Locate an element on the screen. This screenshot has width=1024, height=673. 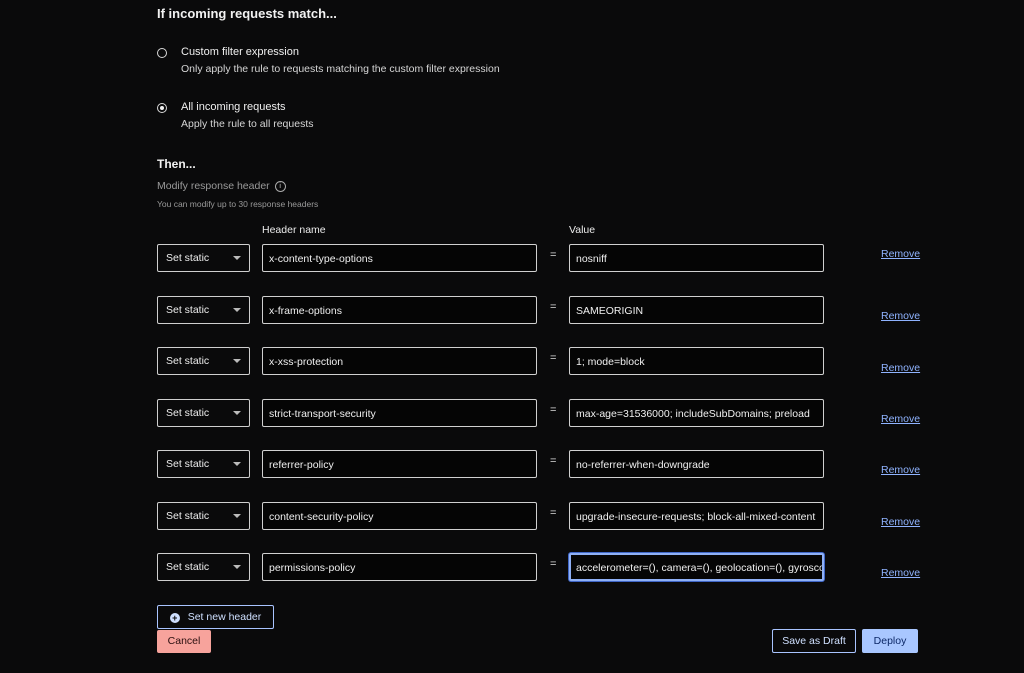
action-label-text: Modify response header is located at coordinates (213, 186).